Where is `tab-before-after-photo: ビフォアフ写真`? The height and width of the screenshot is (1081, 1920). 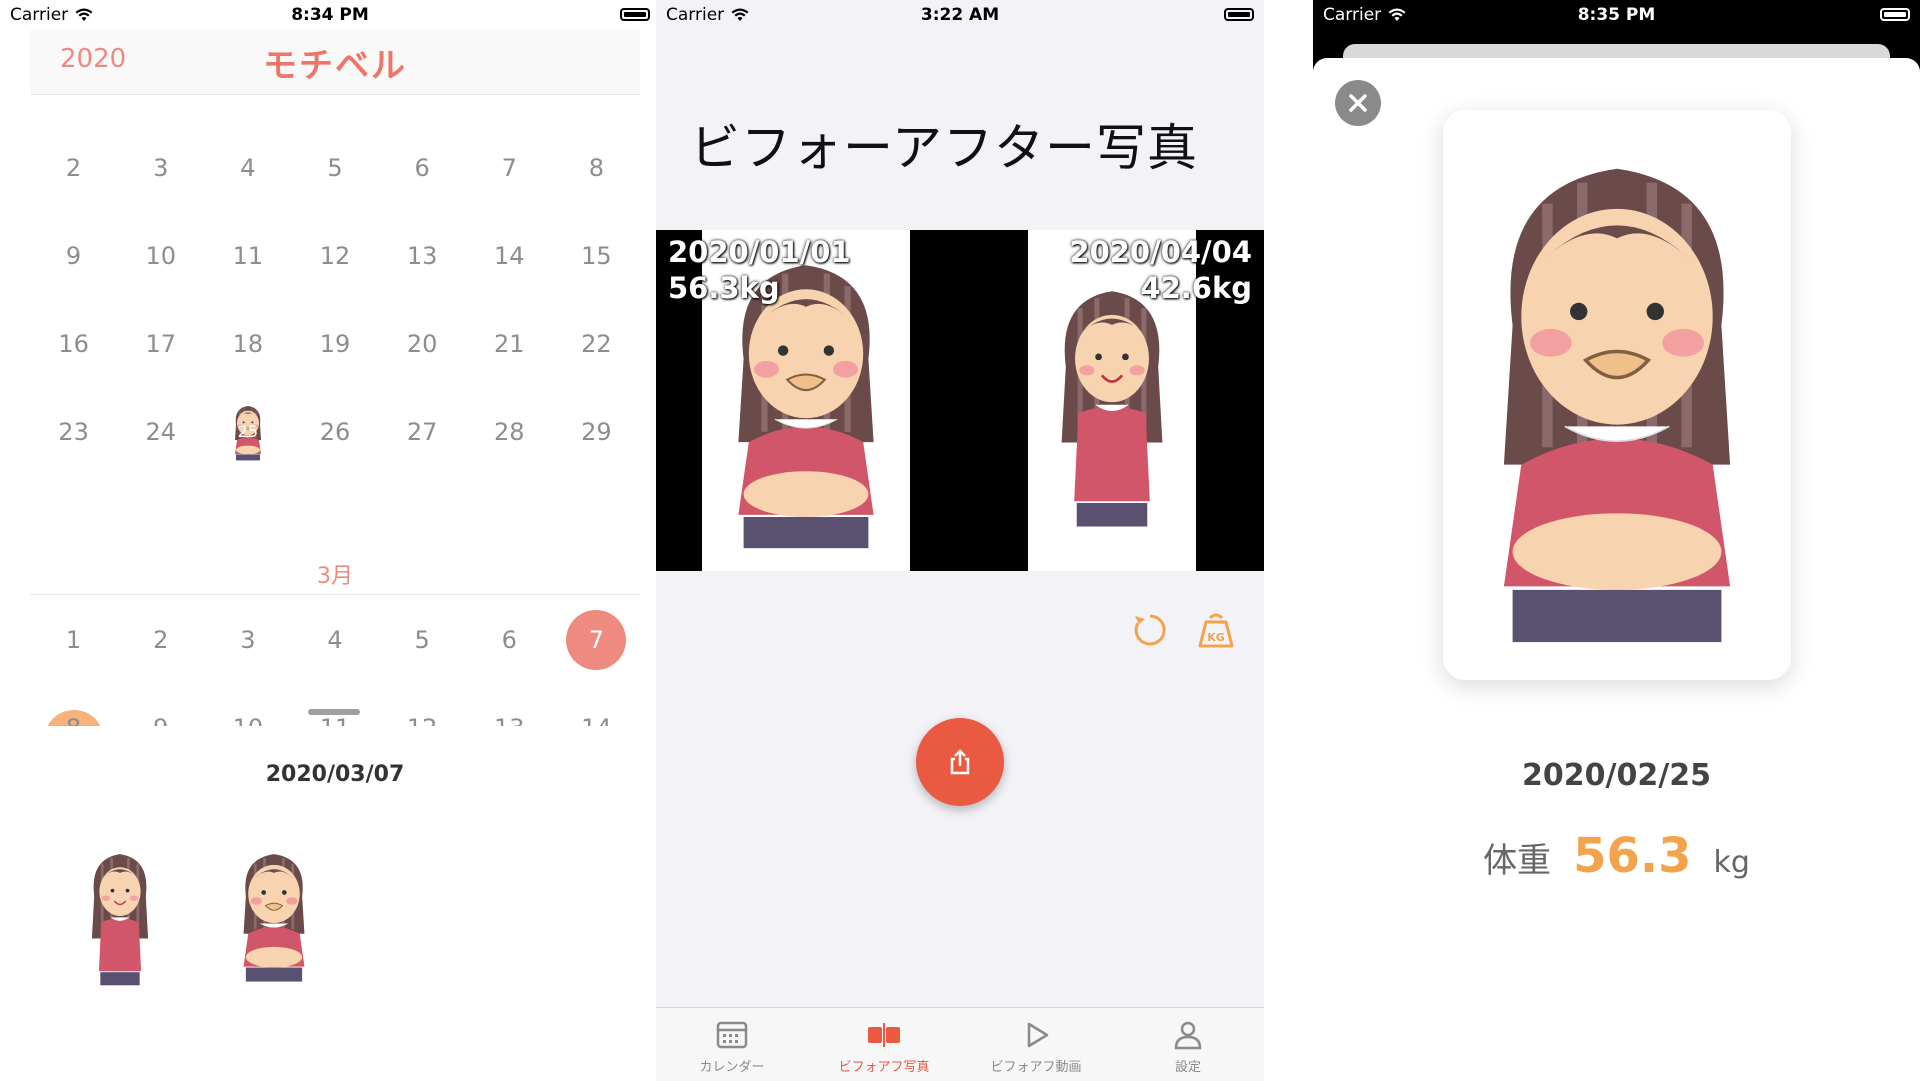 tab-before-after-photo: ビフォアフ写真 is located at coordinates (884, 1044).